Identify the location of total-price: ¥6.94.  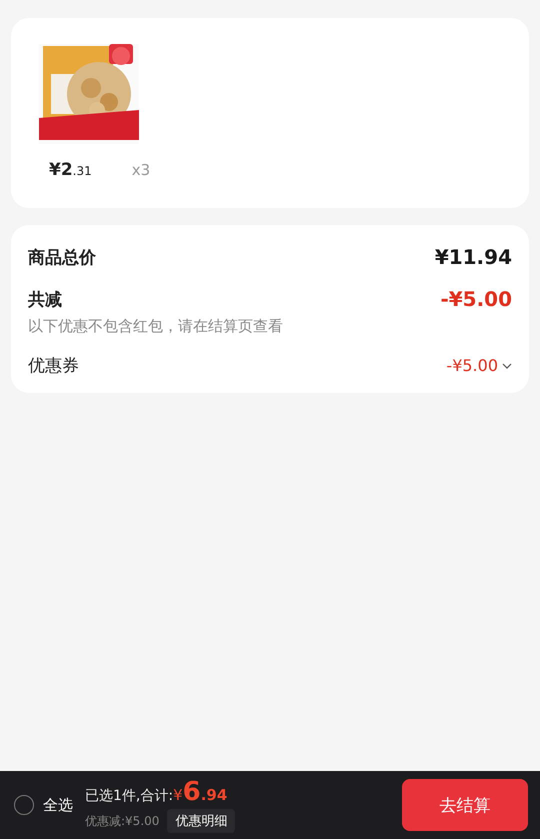
(200, 792).